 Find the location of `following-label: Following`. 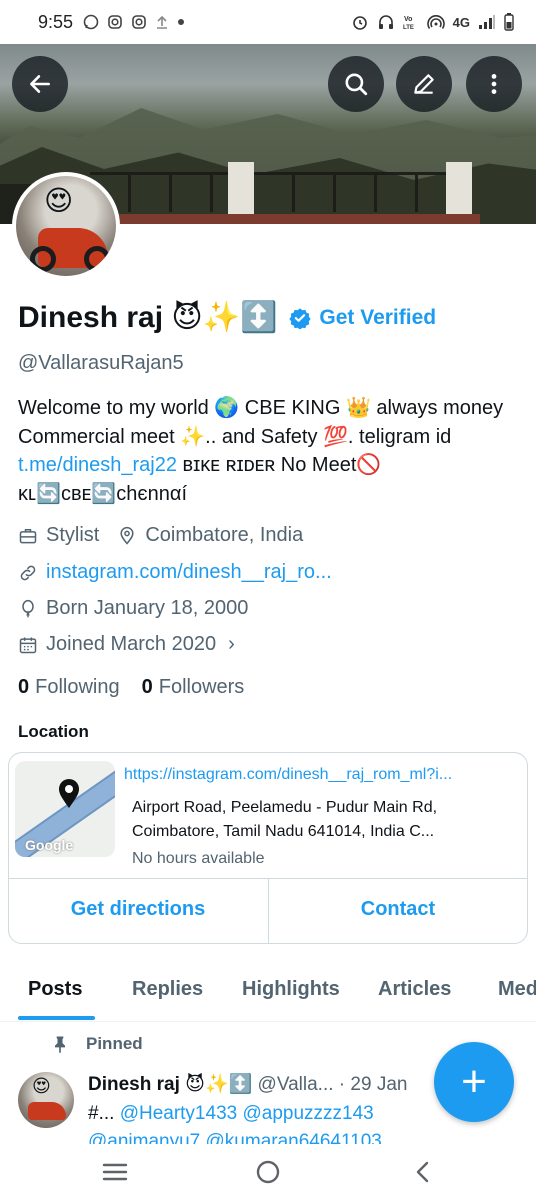

following-label: Following is located at coordinates (77, 687).